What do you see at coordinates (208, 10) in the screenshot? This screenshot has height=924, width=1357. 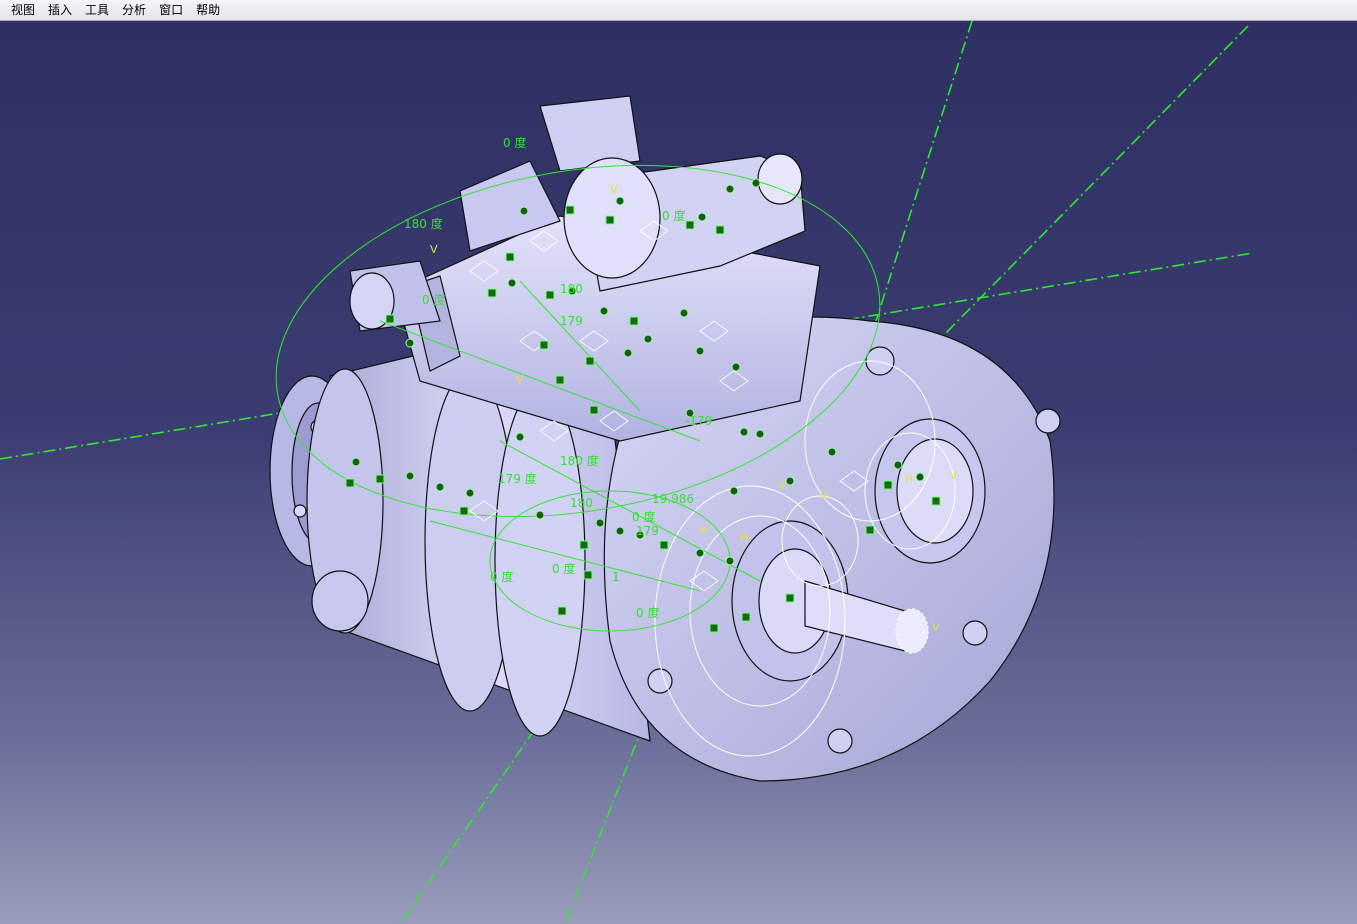 I see `menu-help: 帮助` at bounding box center [208, 10].